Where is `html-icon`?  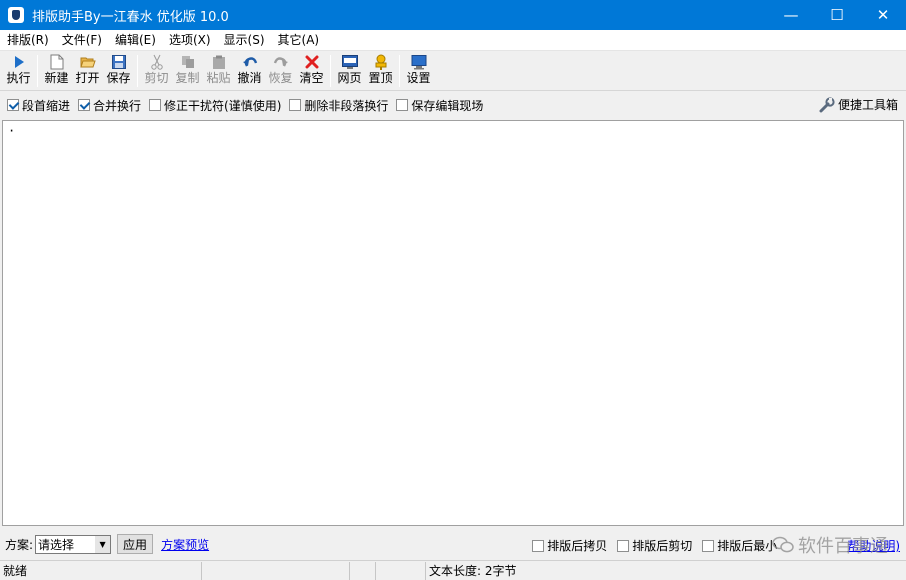
html-icon is located at coordinates (349, 62).